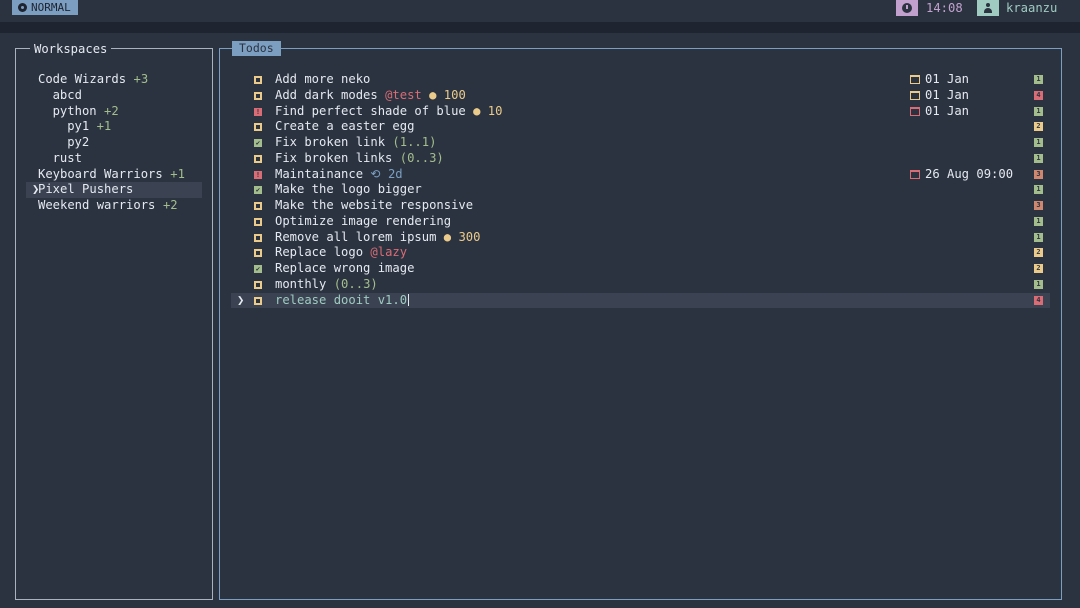 The width and height of the screenshot is (1080, 608). I want to click on todo-description: Replace logo @lazy, so click(341, 253).